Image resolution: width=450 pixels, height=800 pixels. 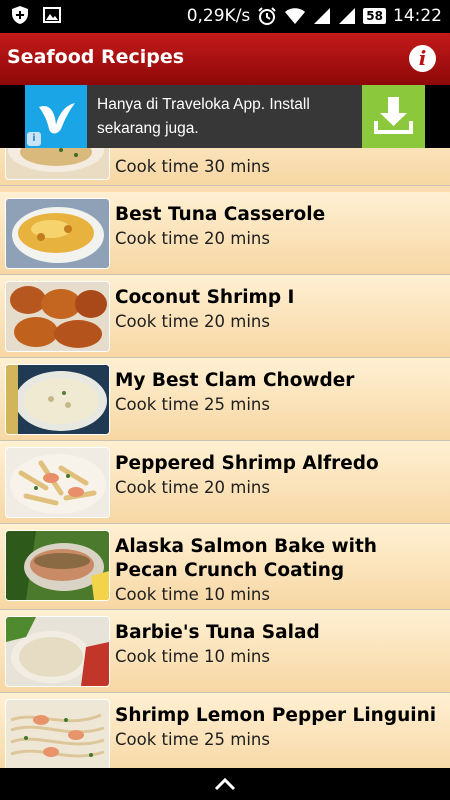 What do you see at coordinates (225, 59) in the screenshot?
I see `app-bar: Seafood Recipes i` at bounding box center [225, 59].